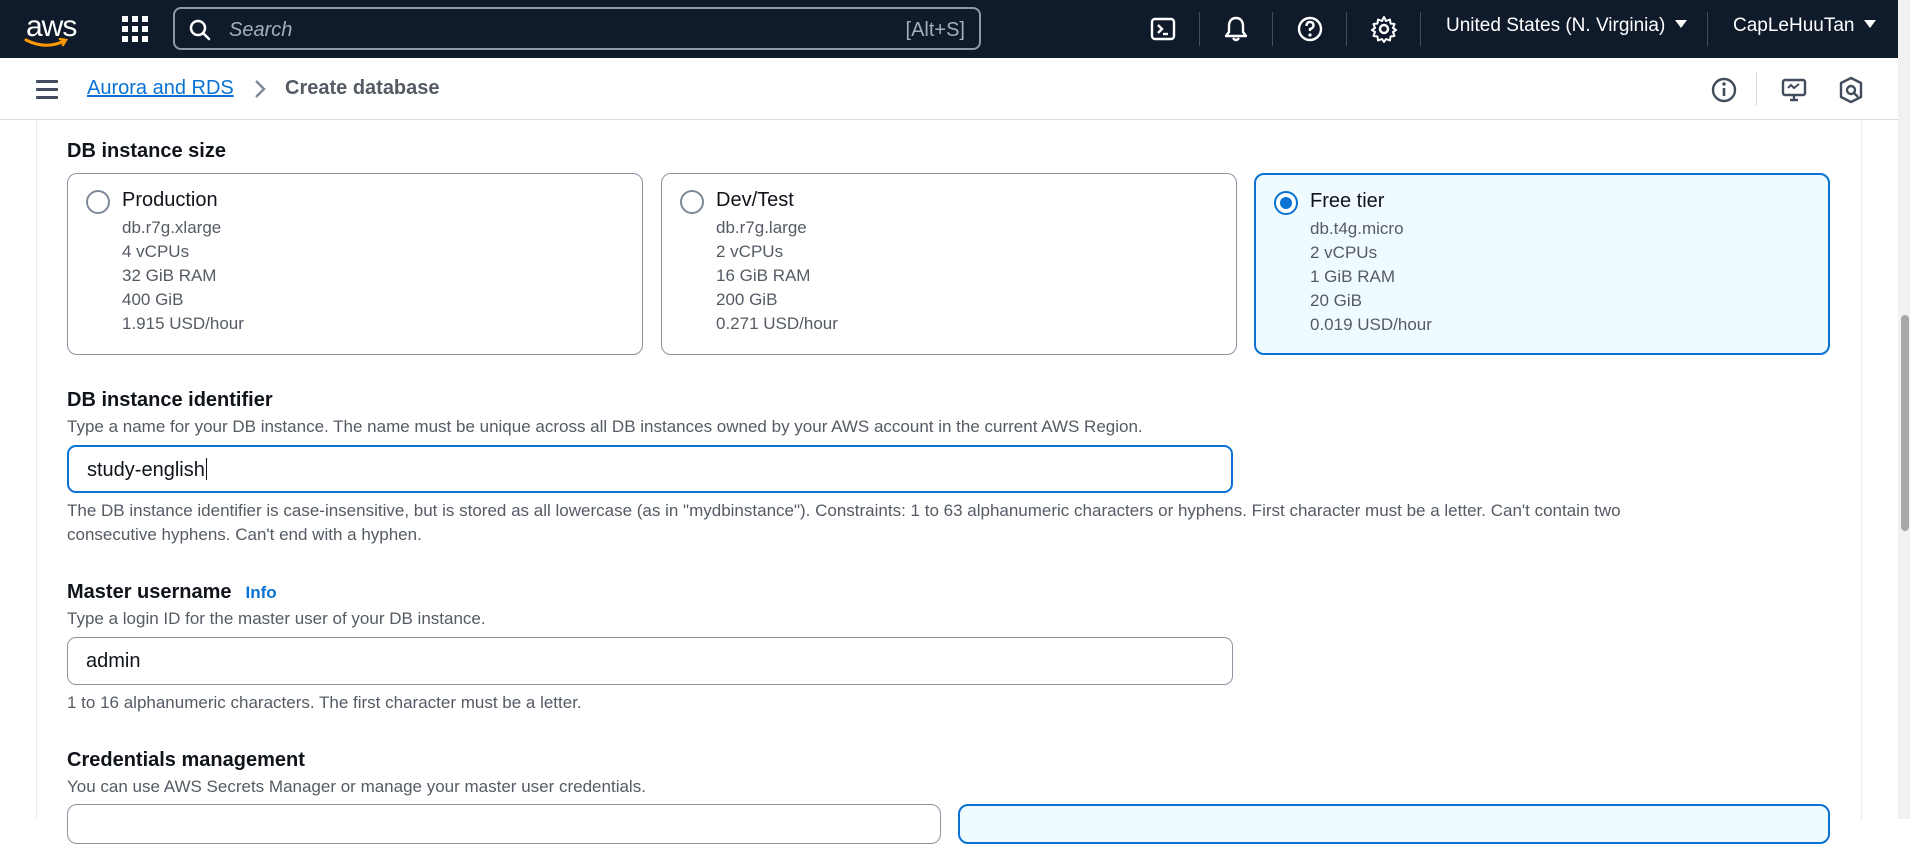 This screenshot has height=844, width=1910. I want to click on services-grid-icon, so click(135, 29).